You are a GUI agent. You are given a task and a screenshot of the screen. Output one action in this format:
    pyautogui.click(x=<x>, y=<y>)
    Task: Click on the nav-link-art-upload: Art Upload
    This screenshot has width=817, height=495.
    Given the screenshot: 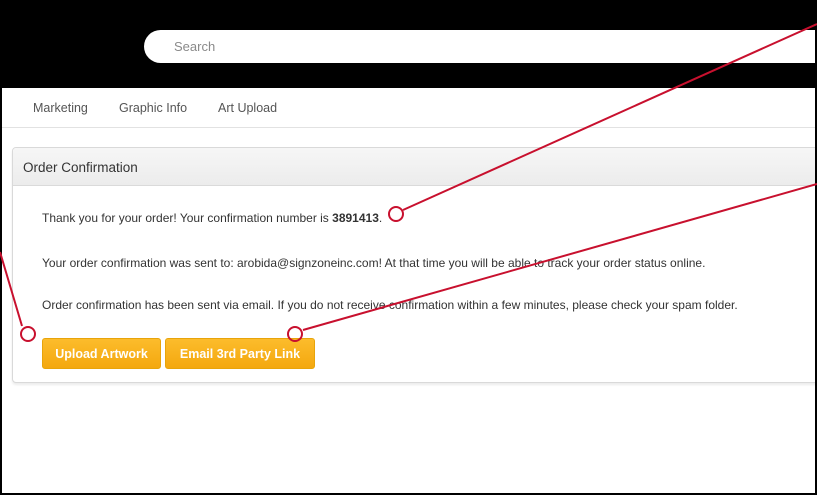 What is the action you would take?
    pyautogui.click(x=247, y=108)
    